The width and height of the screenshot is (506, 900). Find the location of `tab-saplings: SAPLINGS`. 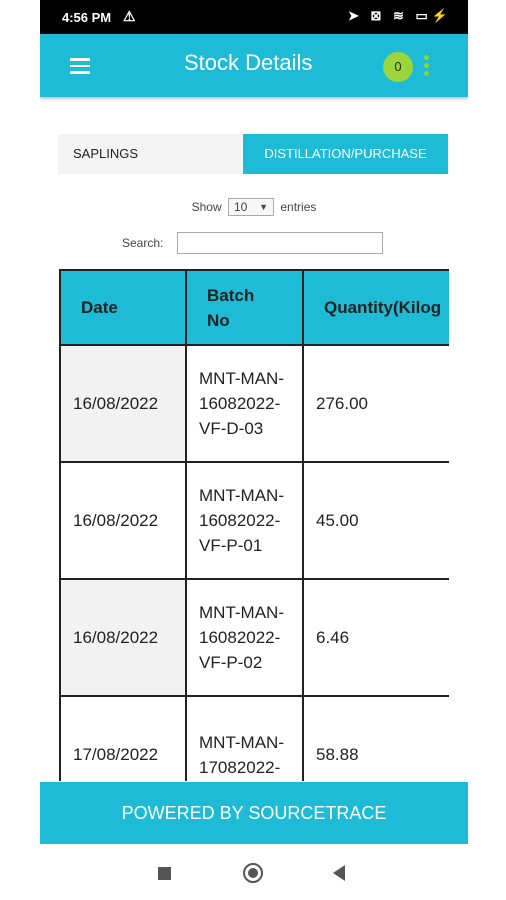

tab-saplings: SAPLINGS is located at coordinates (150, 154).